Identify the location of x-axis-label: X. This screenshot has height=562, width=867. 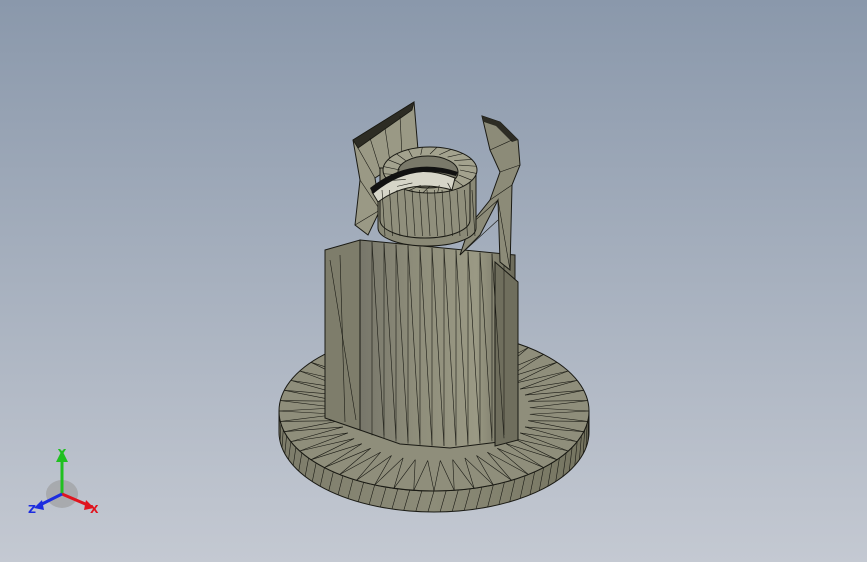
(94, 509).